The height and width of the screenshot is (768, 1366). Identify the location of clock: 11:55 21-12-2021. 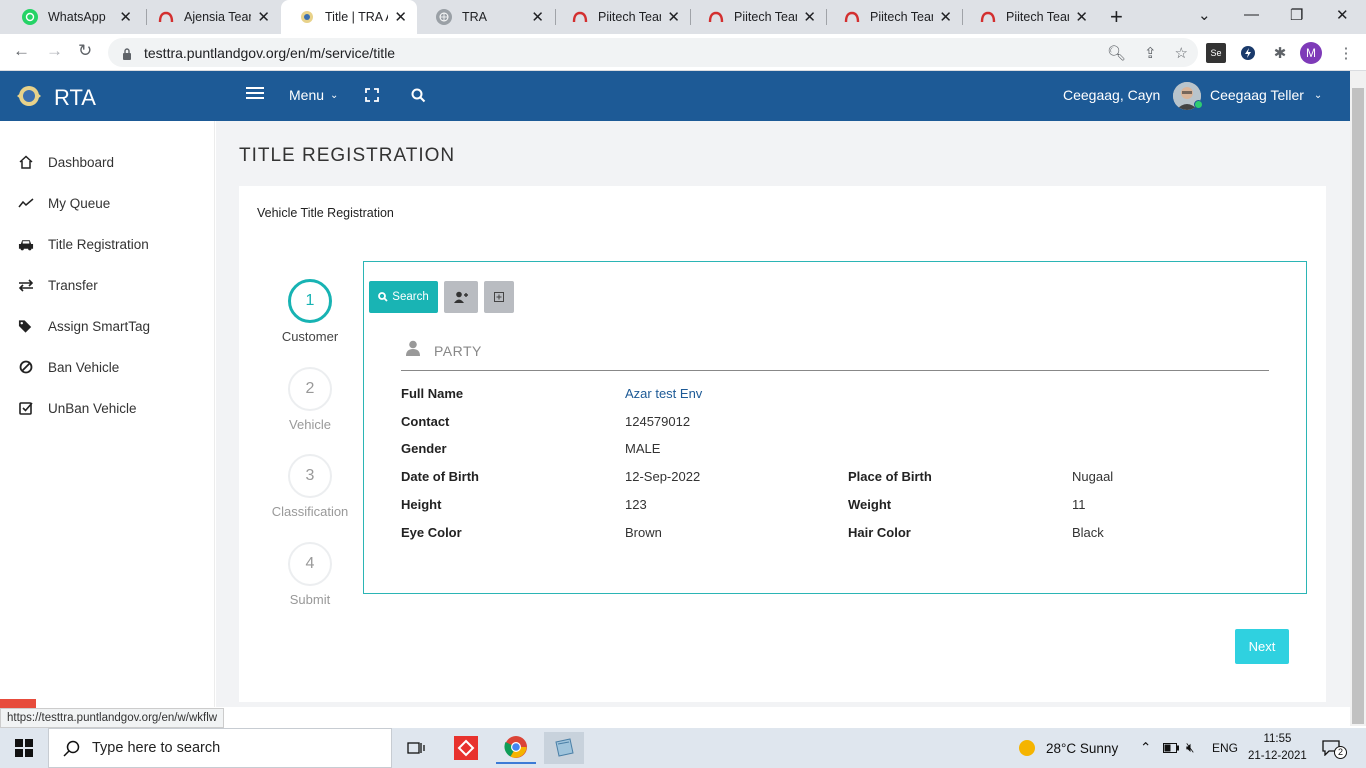
(1277, 748).